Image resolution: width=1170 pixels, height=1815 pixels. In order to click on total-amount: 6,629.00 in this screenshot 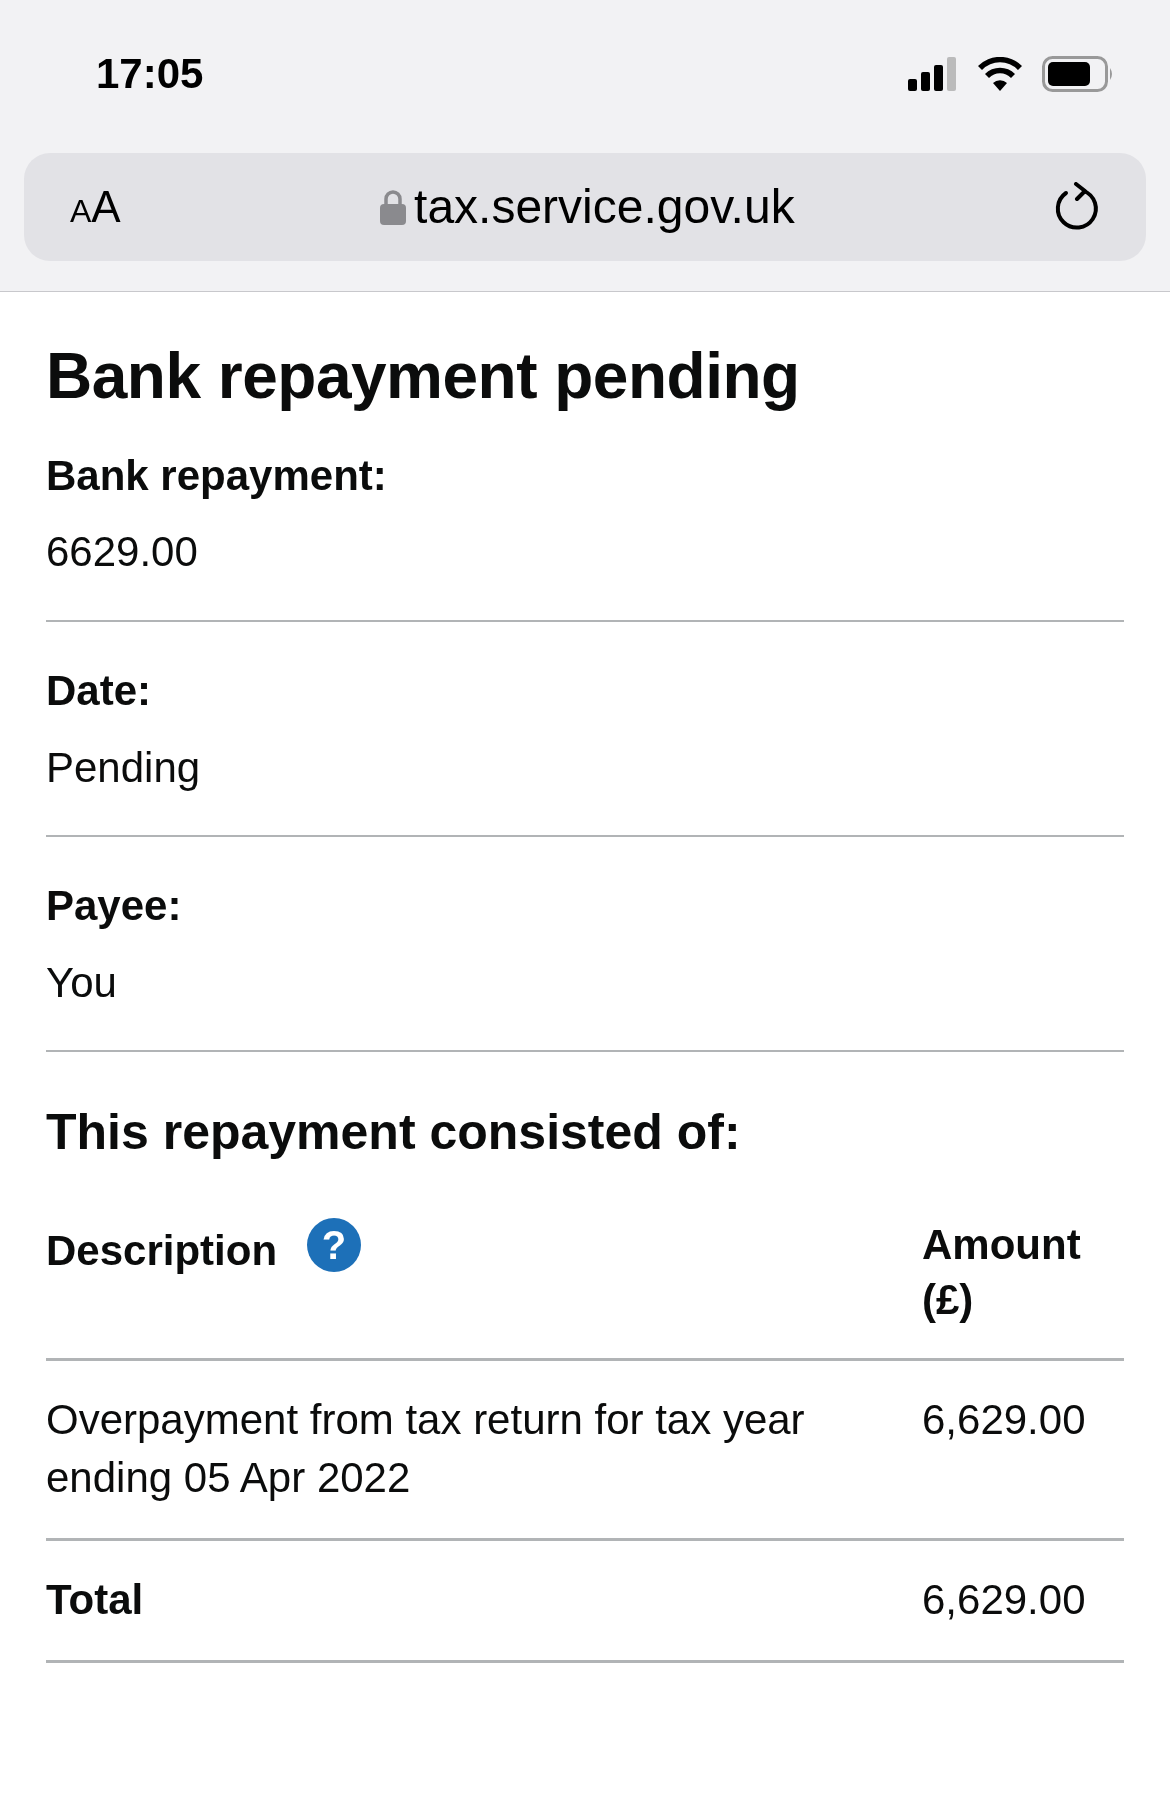, I will do `click(1004, 1600)`.